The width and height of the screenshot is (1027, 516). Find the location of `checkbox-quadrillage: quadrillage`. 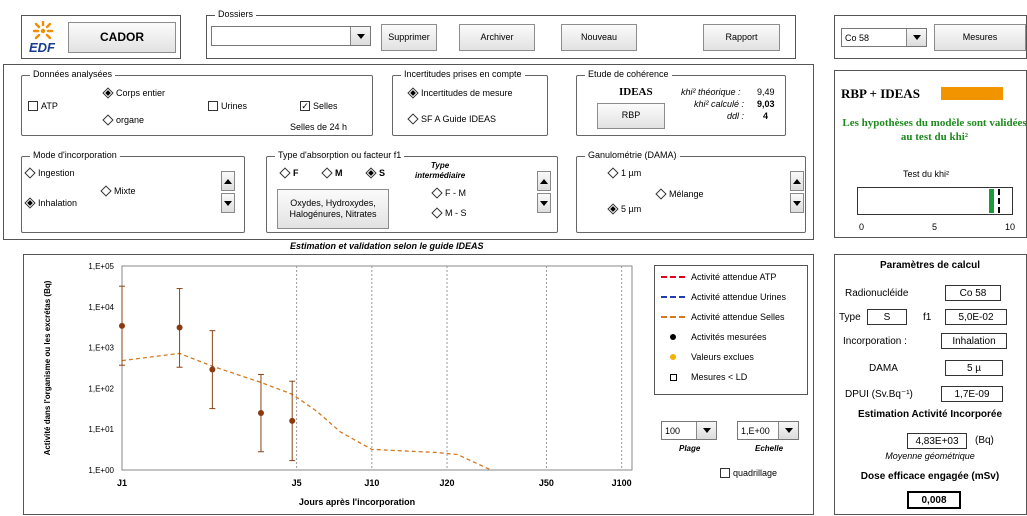

checkbox-quadrillage: quadrillage is located at coordinates (748, 473).